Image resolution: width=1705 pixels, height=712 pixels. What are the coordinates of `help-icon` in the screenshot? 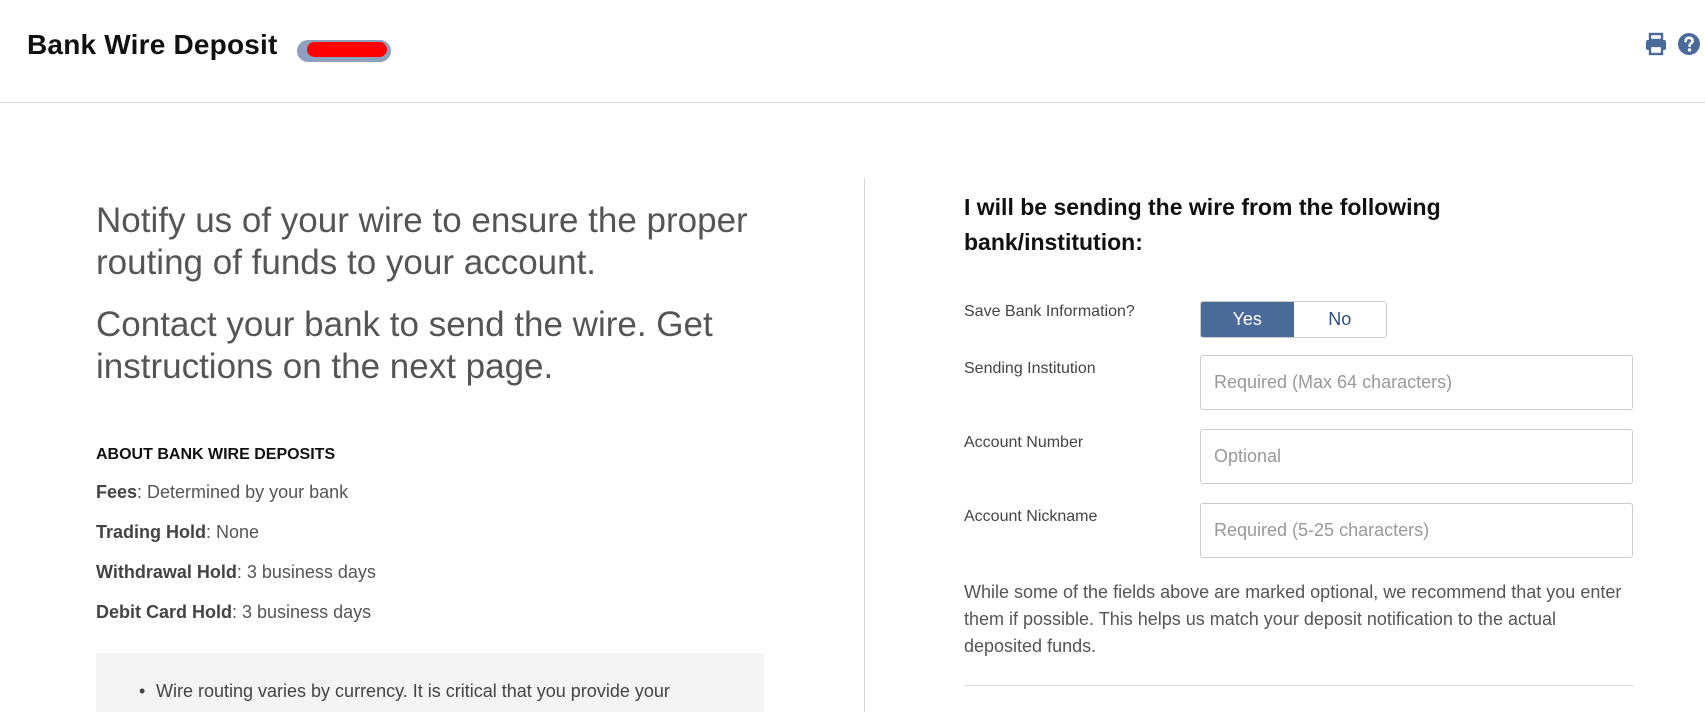 It's located at (1689, 44).